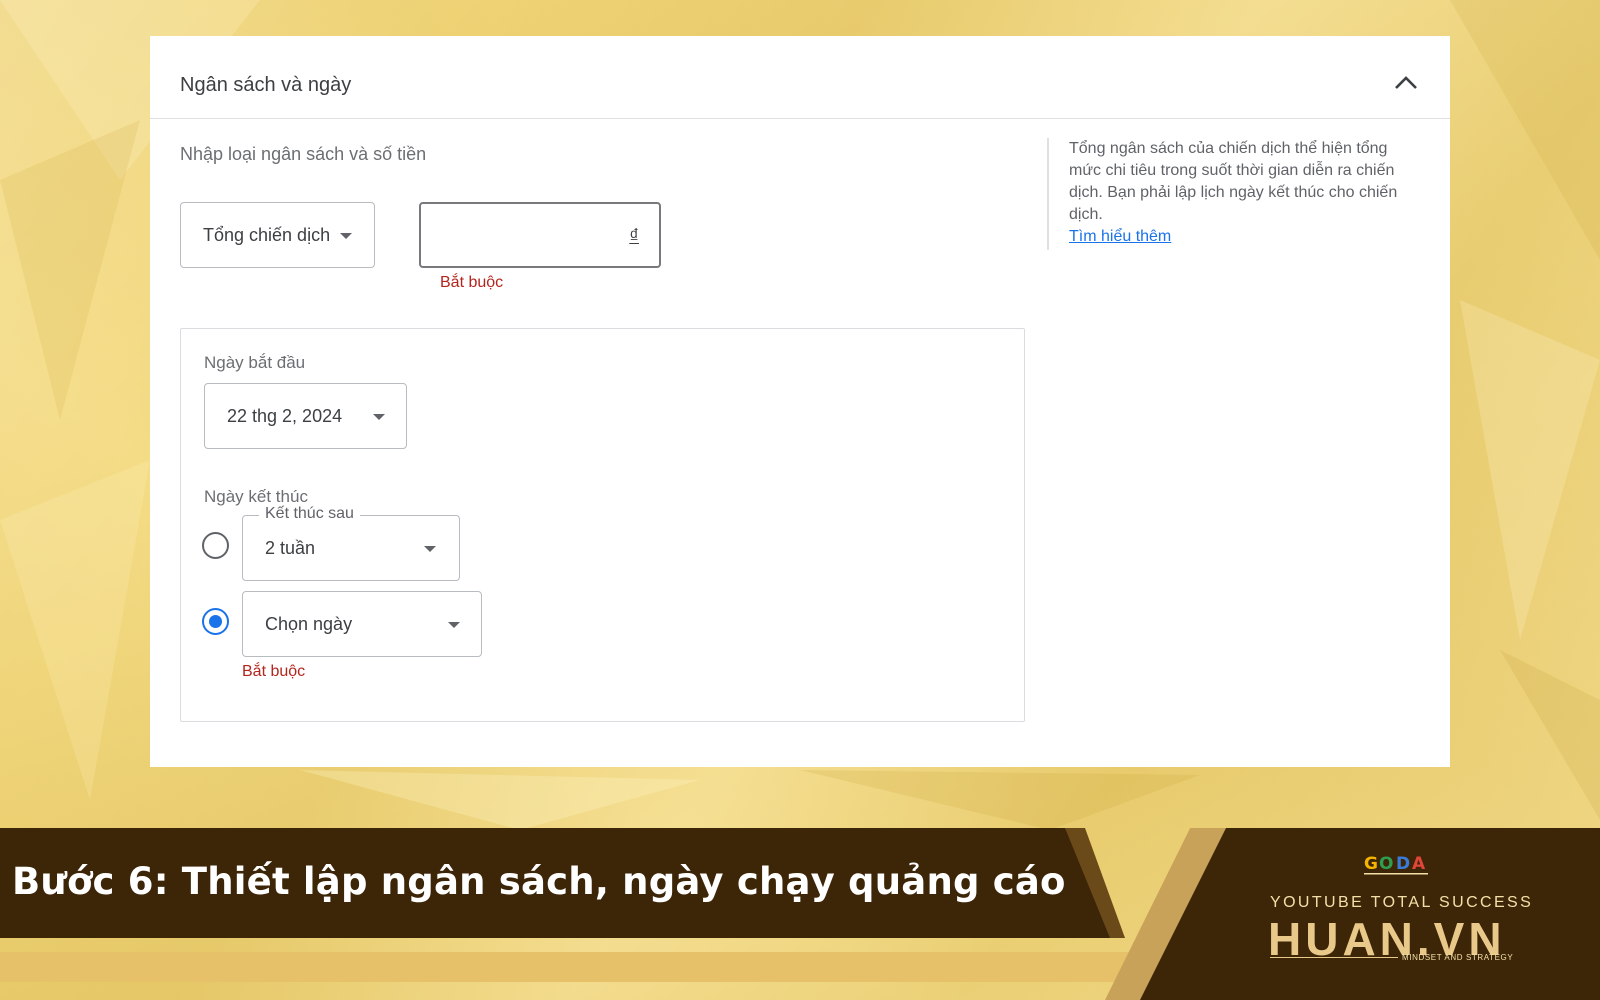  What do you see at coordinates (290, 548) in the screenshot?
I see `end-after-value: 2 tuần` at bounding box center [290, 548].